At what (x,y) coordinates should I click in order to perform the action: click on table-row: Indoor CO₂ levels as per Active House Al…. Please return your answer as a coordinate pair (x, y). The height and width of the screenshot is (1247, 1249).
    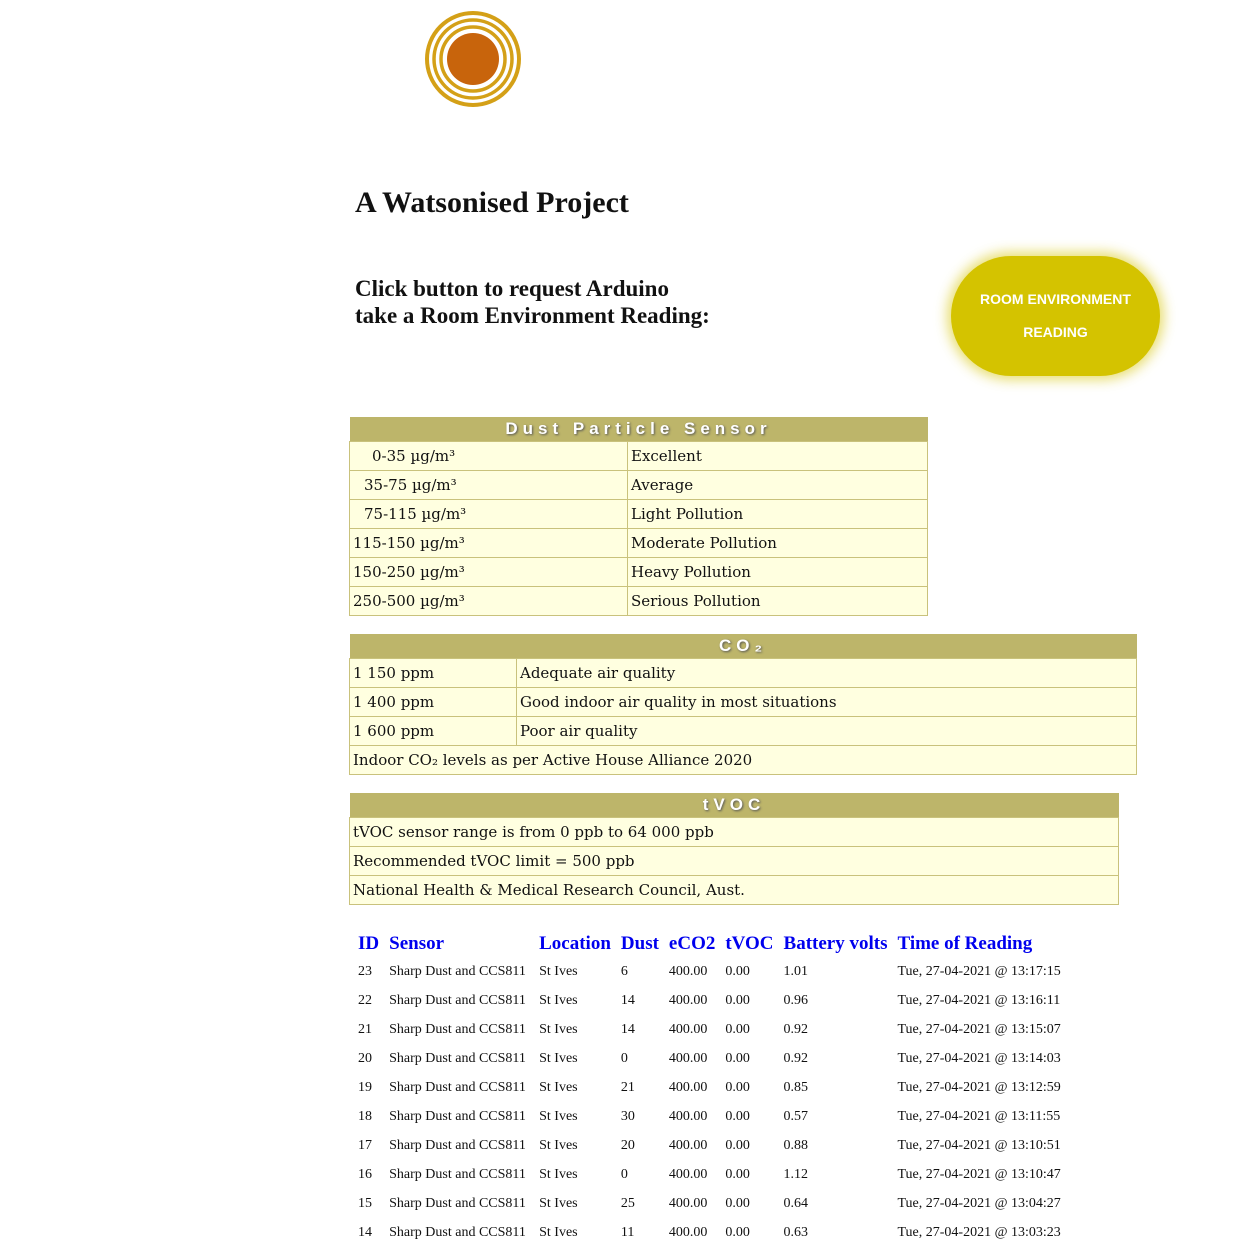
    Looking at the image, I should click on (743, 760).